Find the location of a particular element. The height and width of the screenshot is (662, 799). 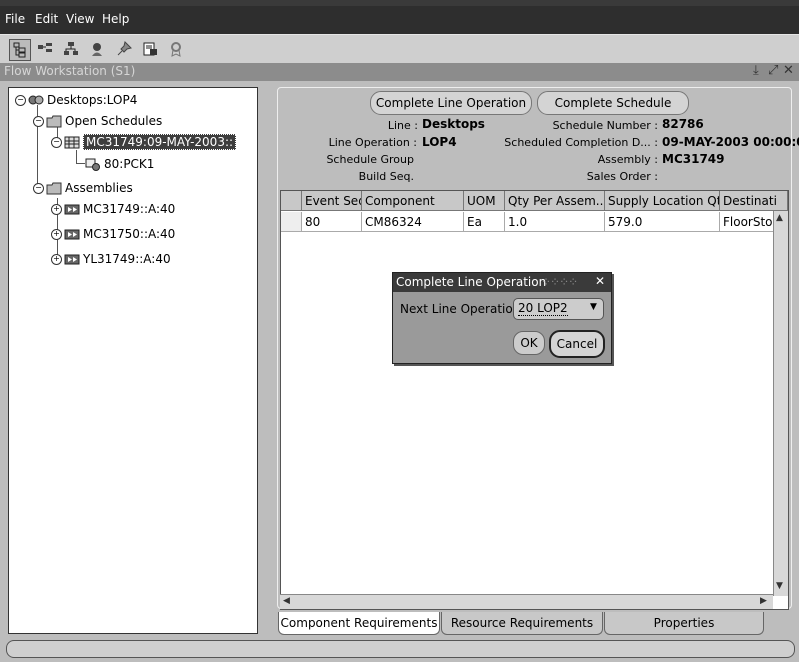

scroll-down-icon: ▼ is located at coordinates (779, 586).